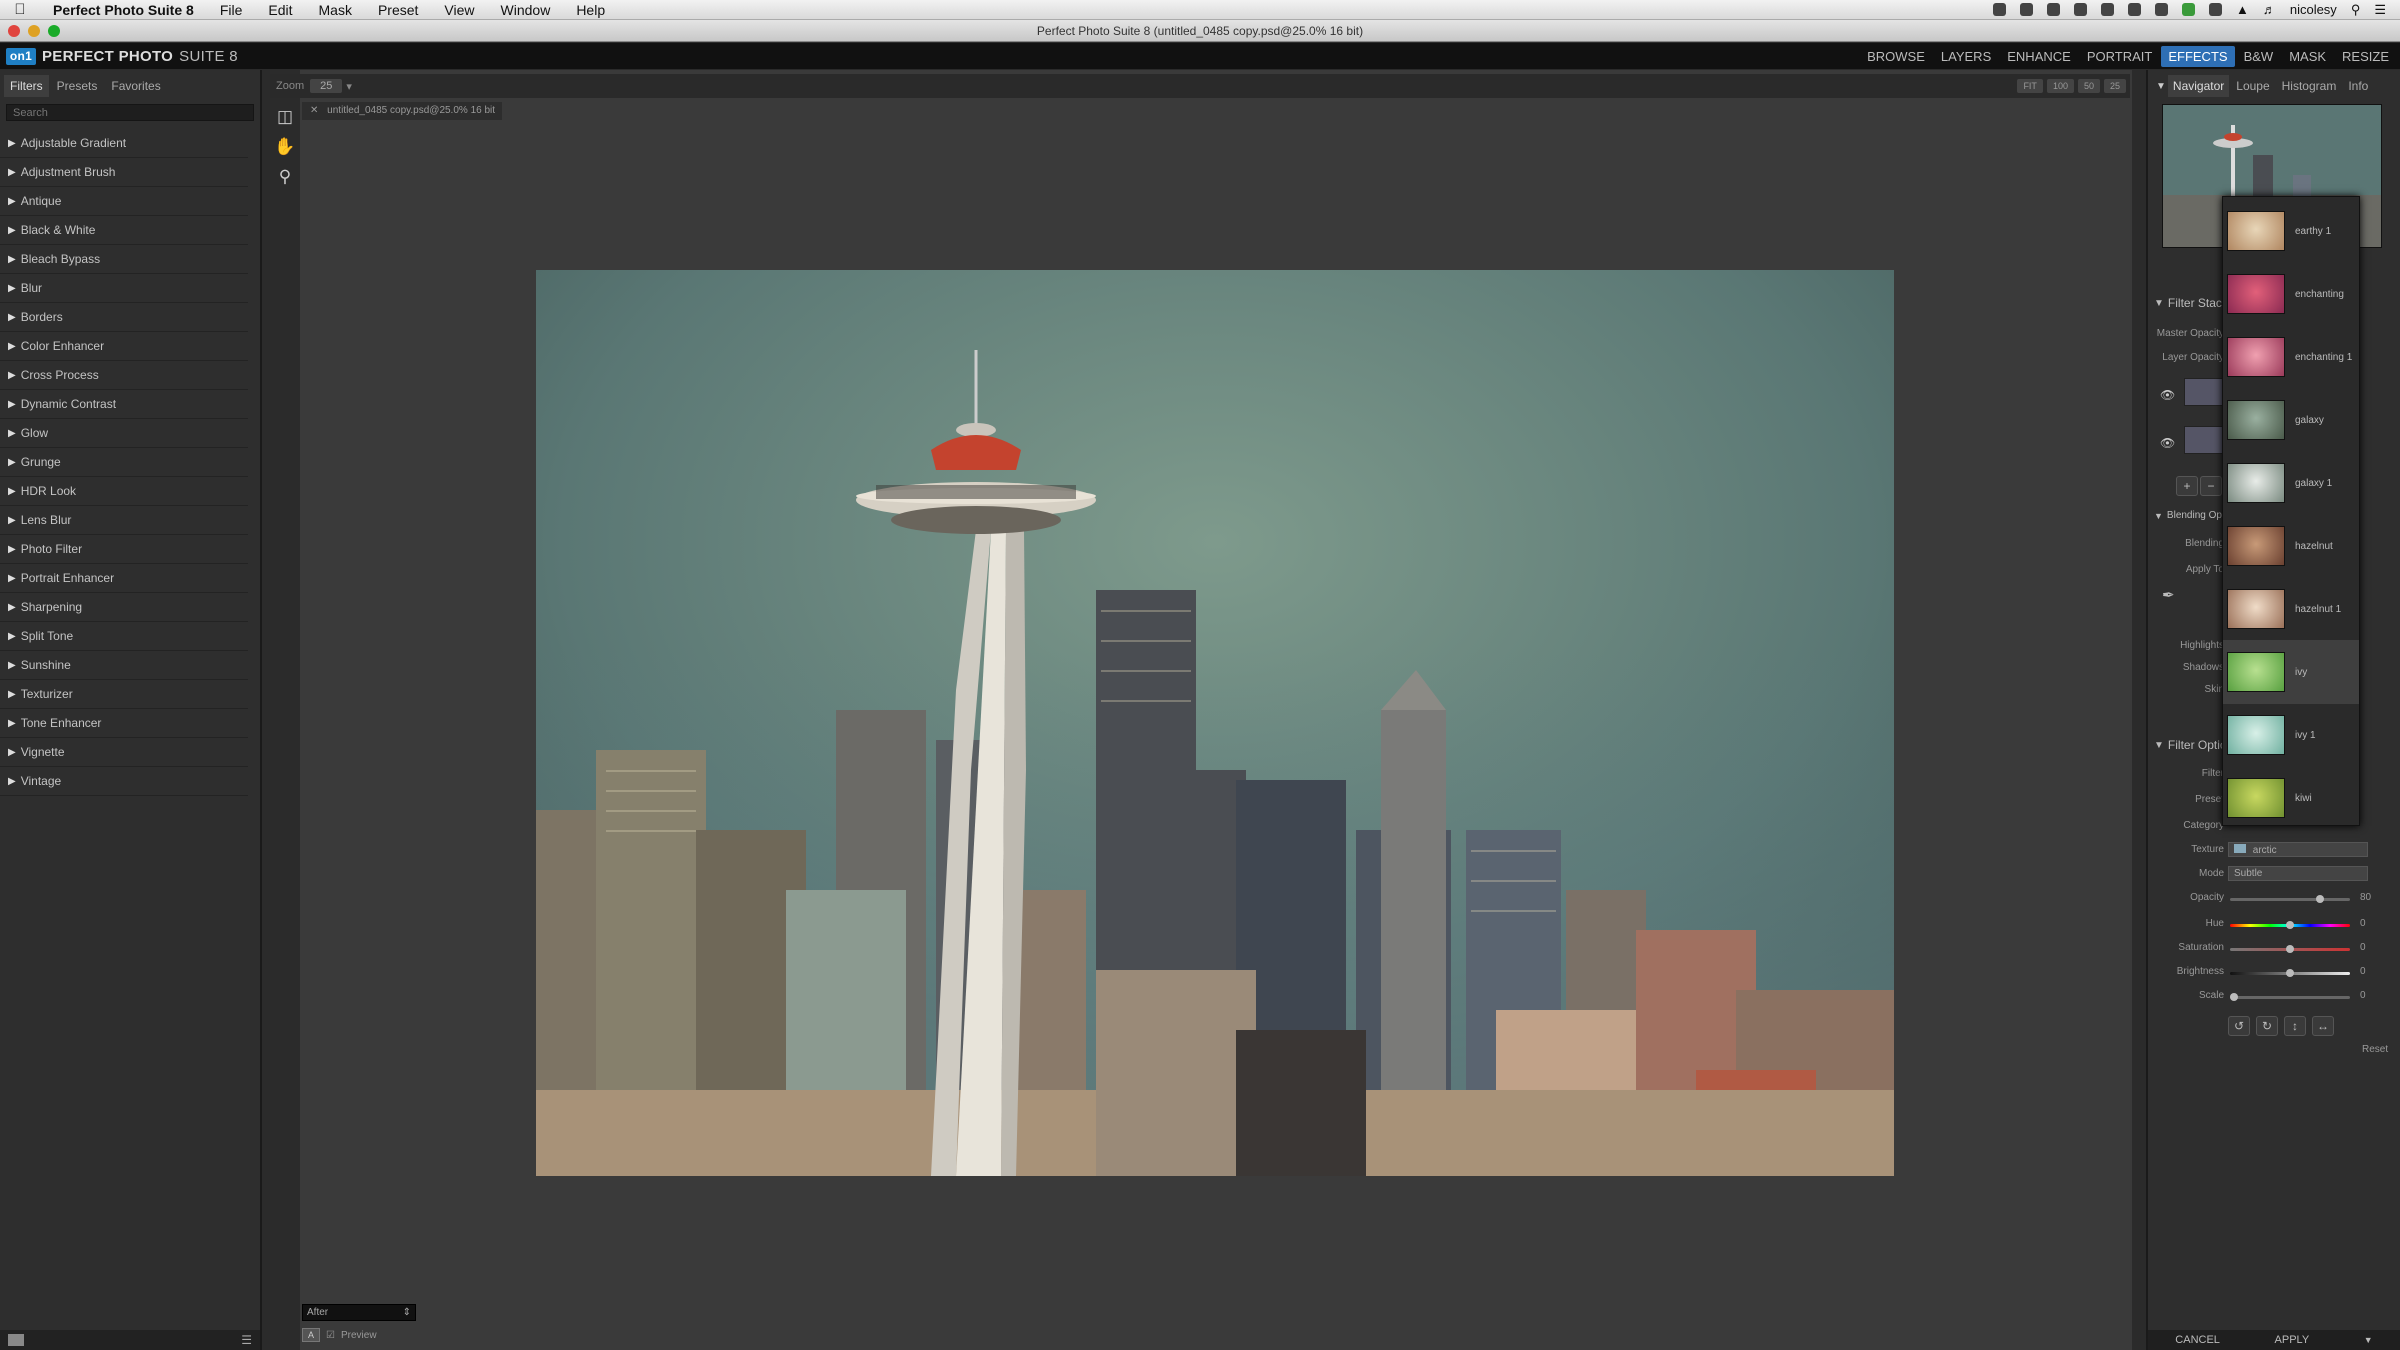 The height and width of the screenshot is (1350, 2400). I want to click on module-layers: LAYERS, so click(1966, 56).